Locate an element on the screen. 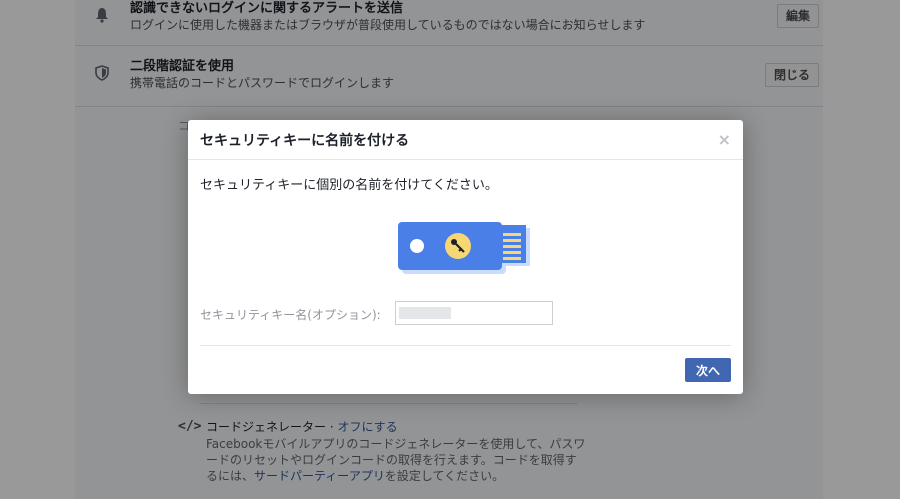 The image size is (900, 499). dialog-instruction: セキュリティキーに個別の名前を付けてください。 is located at coordinates (349, 185).